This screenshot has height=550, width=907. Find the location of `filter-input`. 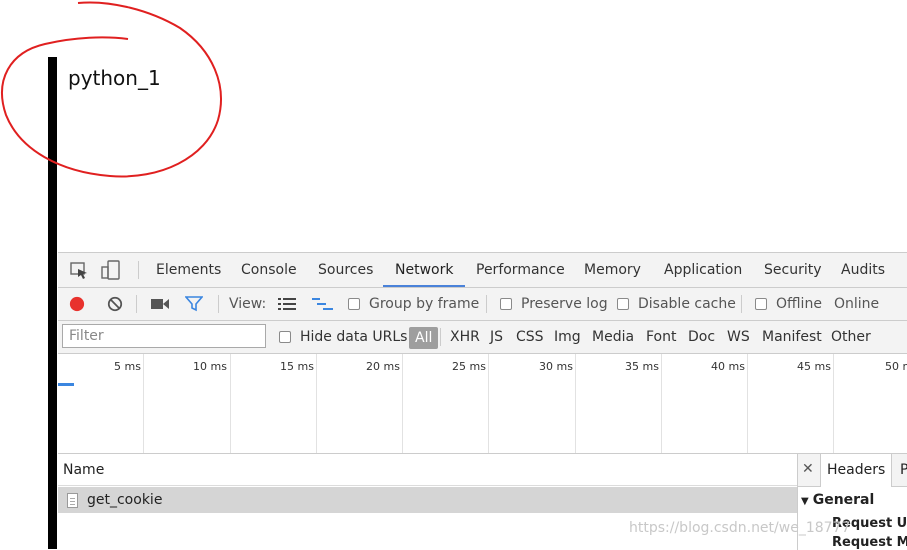

filter-input is located at coordinates (164, 336).